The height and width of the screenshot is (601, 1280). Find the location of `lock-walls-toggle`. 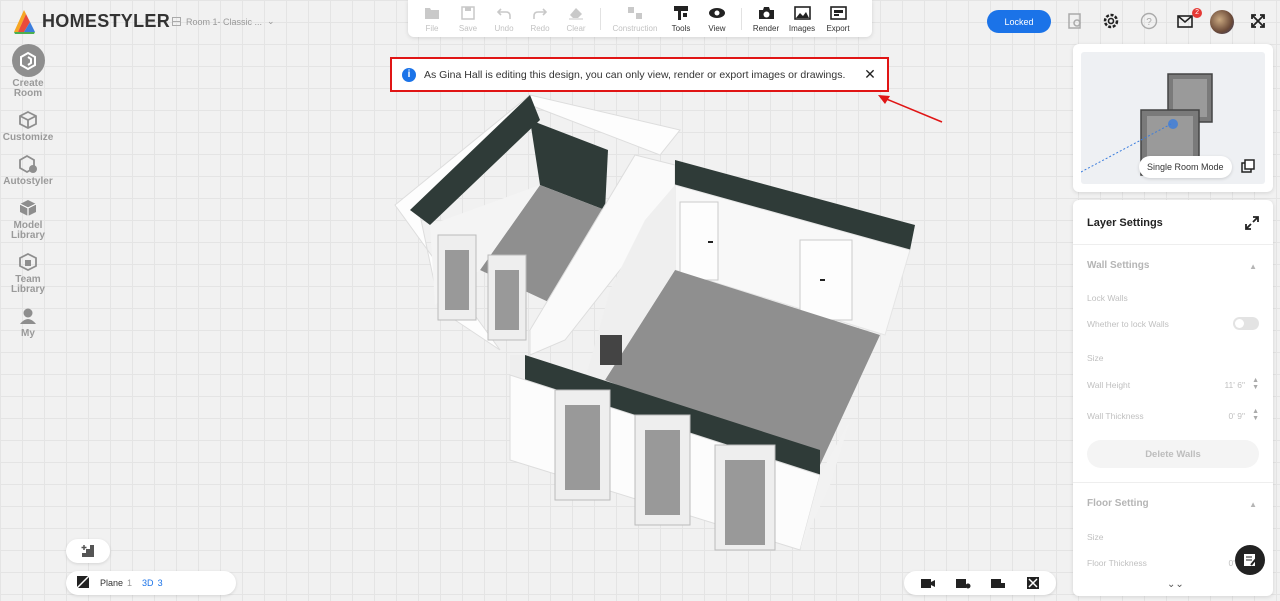

lock-walls-toggle is located at coordinates (1246, 323).